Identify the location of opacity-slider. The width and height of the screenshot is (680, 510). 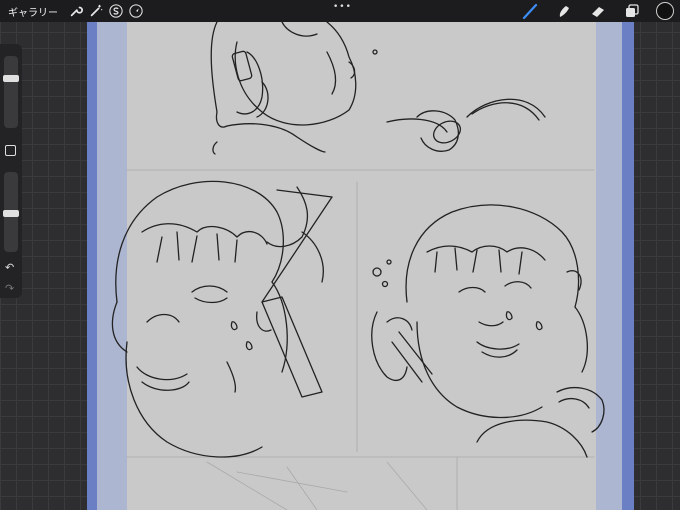
(11, 212).